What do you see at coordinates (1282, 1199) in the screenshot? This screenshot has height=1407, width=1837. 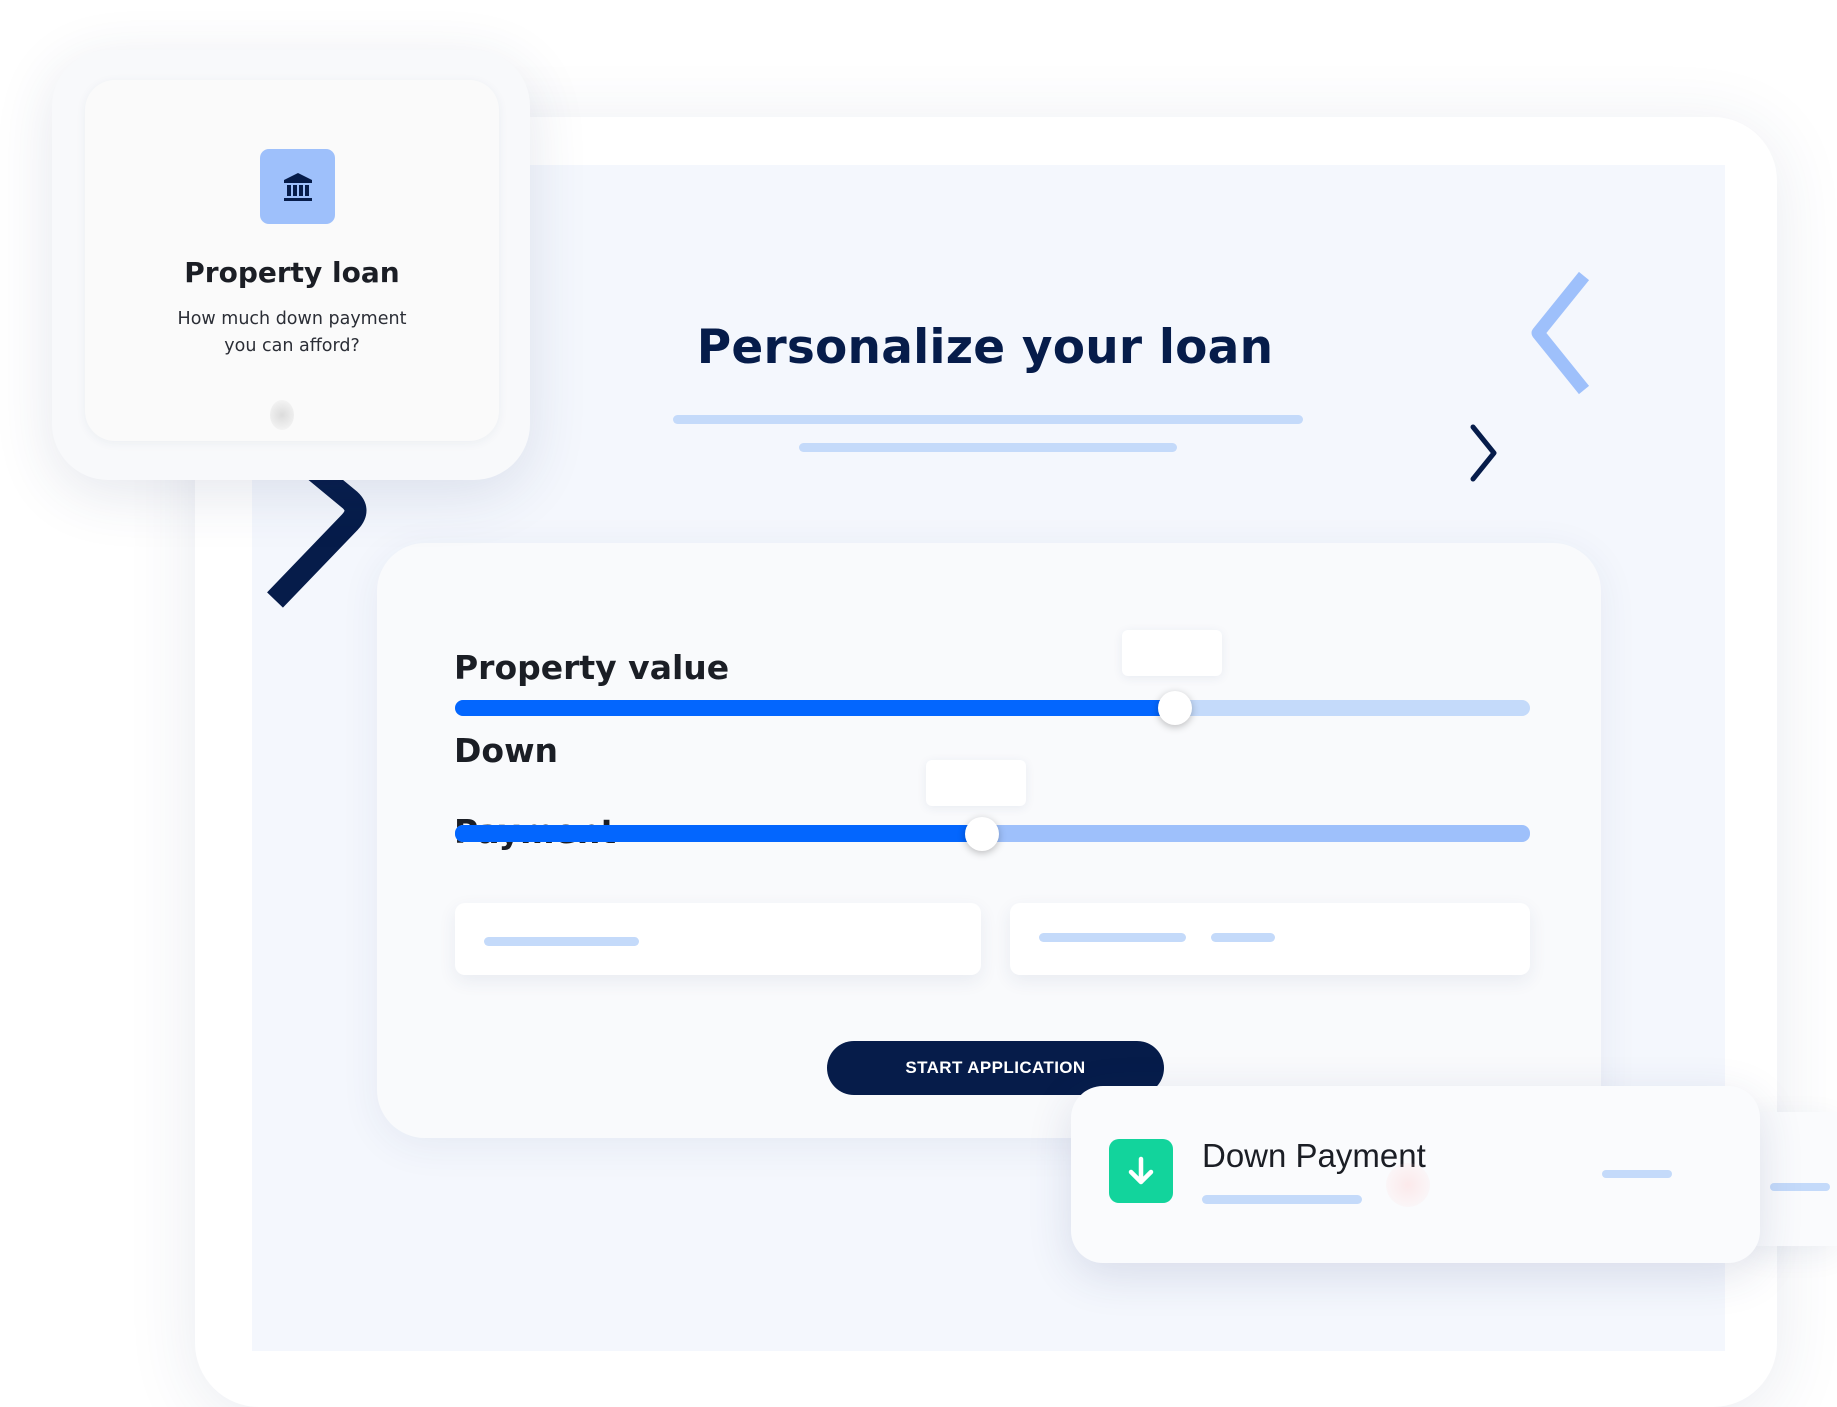 I see `notification-subtitle-line` at bounding box center [1282, 1199].